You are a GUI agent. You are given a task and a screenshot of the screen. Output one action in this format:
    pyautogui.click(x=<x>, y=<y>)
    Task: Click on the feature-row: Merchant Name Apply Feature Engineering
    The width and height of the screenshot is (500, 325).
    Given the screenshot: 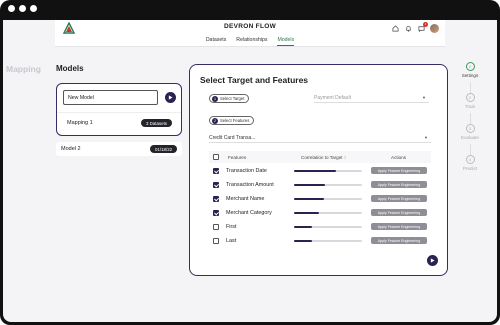 What is the action you would take?
    pyautogui.click(x=320, y=199)
    